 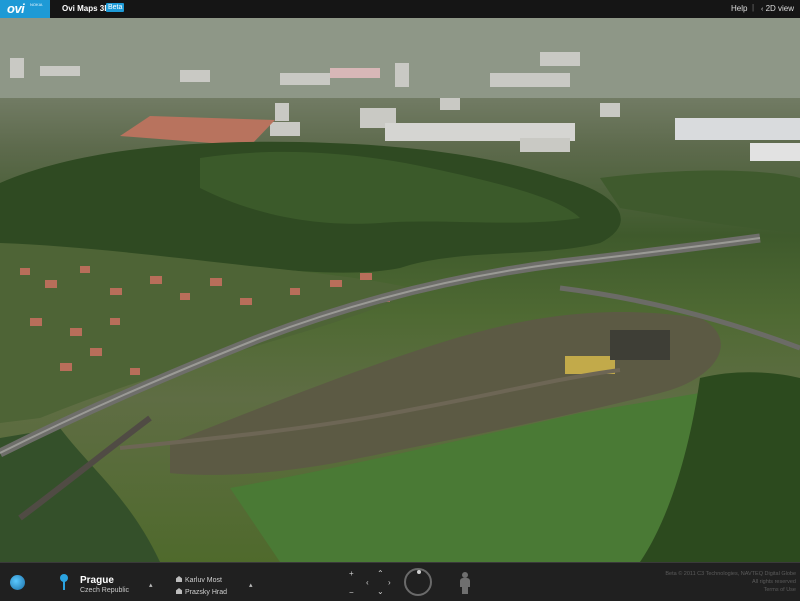 What do you see at coordinates (762, 9) in the screenshot?
I see `chevron-left-icon: ‹` at bounding box center [762, 9].